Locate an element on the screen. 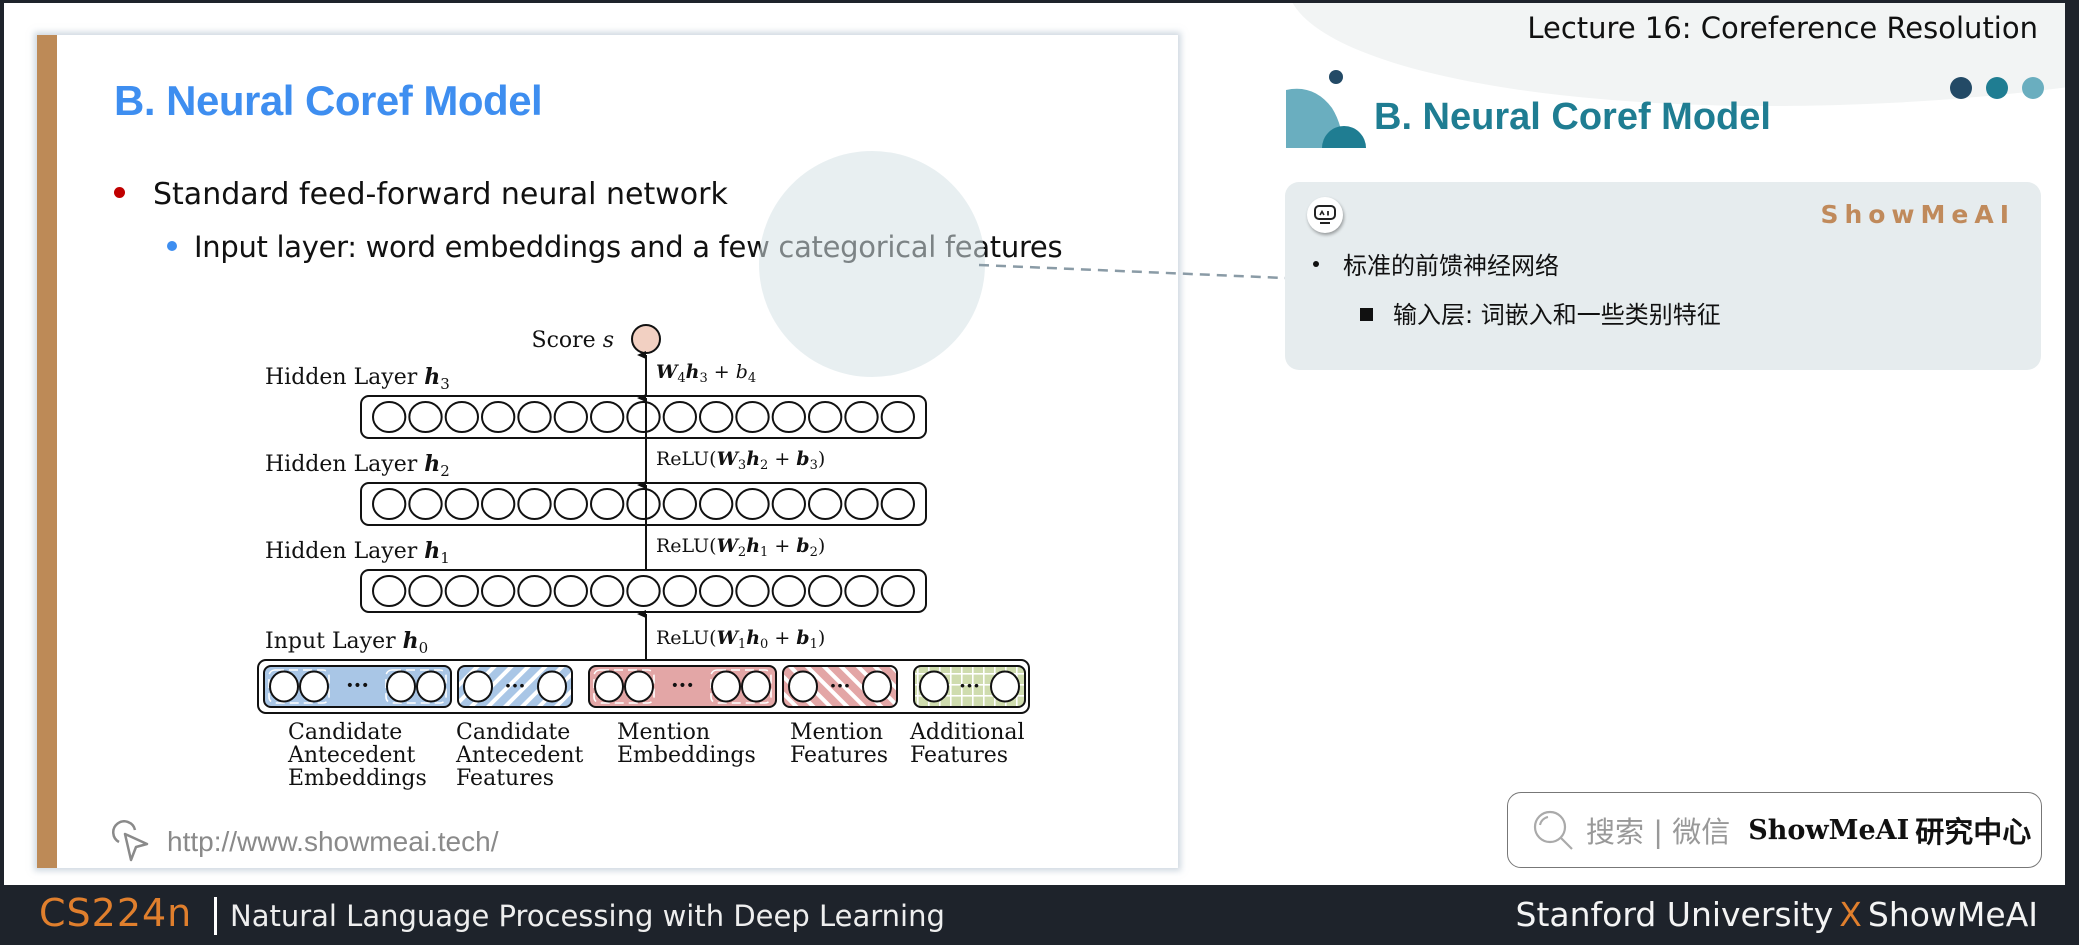 This screenshot has width=2079, height=945. input-group-label: Embeddings is located at coordinates (686, 755).